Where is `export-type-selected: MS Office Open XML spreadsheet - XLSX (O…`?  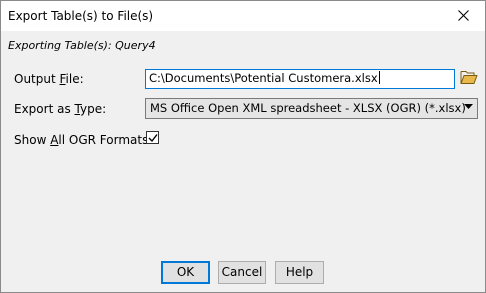
export-type-selected: MS Office Open XML spreadsheet - XLSX (O… is located at coordinates (308, 108).